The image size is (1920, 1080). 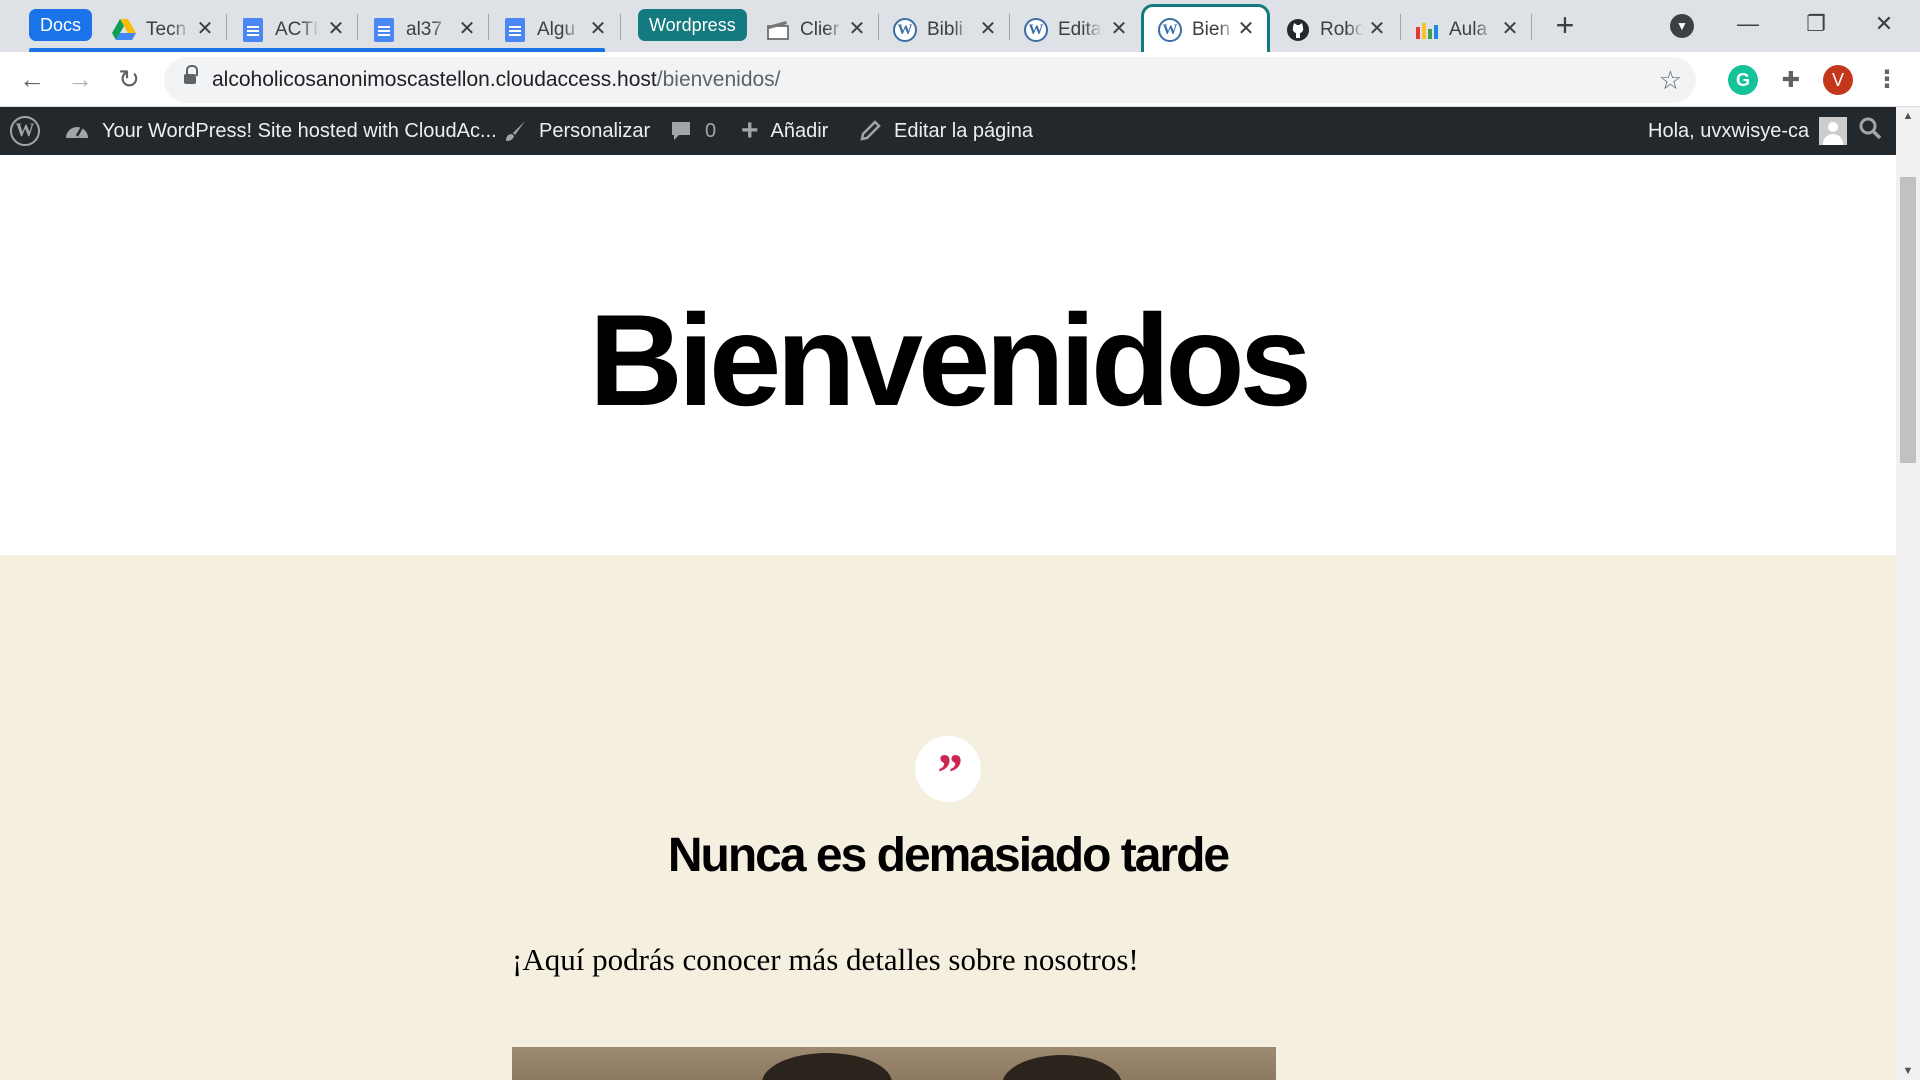 What do you see at coordinates (61, 25) in the screenshot?
I see `tab-group-docs: Docs` at bounding box center [61, 25].